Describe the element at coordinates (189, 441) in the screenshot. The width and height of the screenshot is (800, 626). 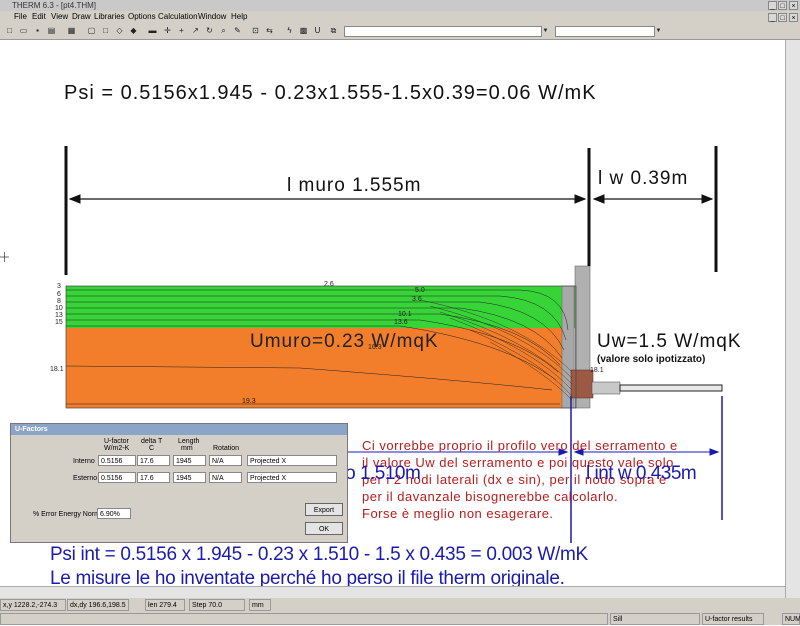
I see `length-header: Length` at that location.